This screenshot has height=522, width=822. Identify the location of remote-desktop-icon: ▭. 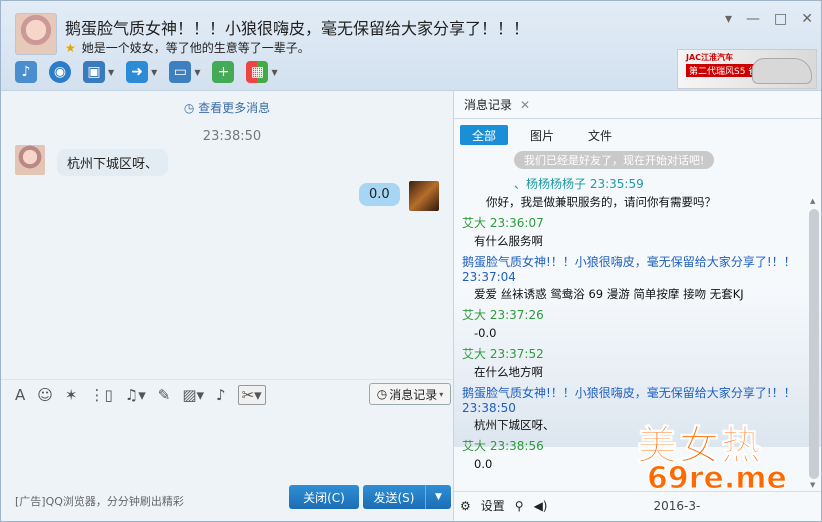
(180, 72).